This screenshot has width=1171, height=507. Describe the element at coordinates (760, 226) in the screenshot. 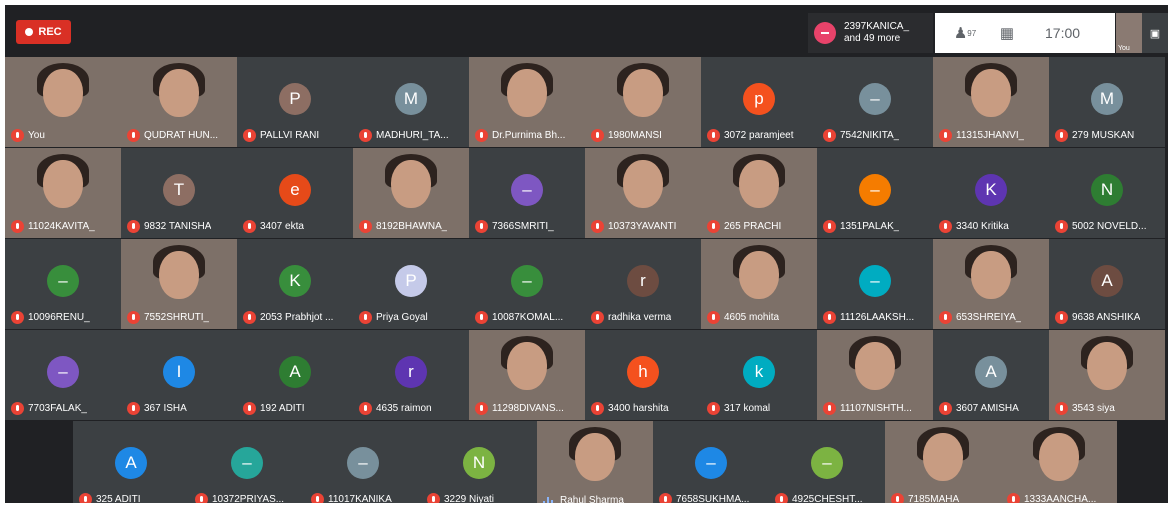

I see `name-bar: 265 PRACHI` at that location.